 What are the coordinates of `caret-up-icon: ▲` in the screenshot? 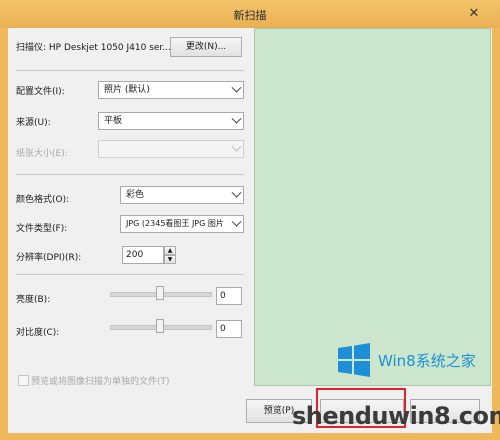 It's located at (170, 250).